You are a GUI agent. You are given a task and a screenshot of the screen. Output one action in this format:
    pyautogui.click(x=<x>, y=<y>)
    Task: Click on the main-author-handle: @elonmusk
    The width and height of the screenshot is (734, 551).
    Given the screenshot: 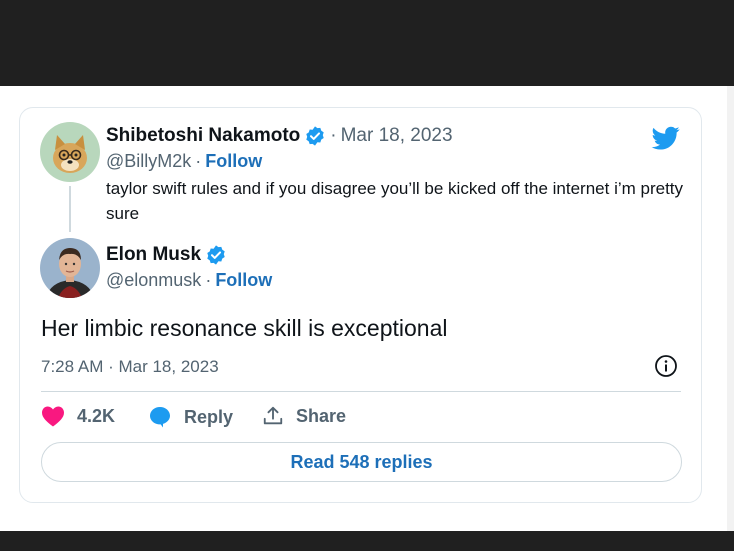 What is the action you would take?
    pyautogui.click(x=153, y=280)
    